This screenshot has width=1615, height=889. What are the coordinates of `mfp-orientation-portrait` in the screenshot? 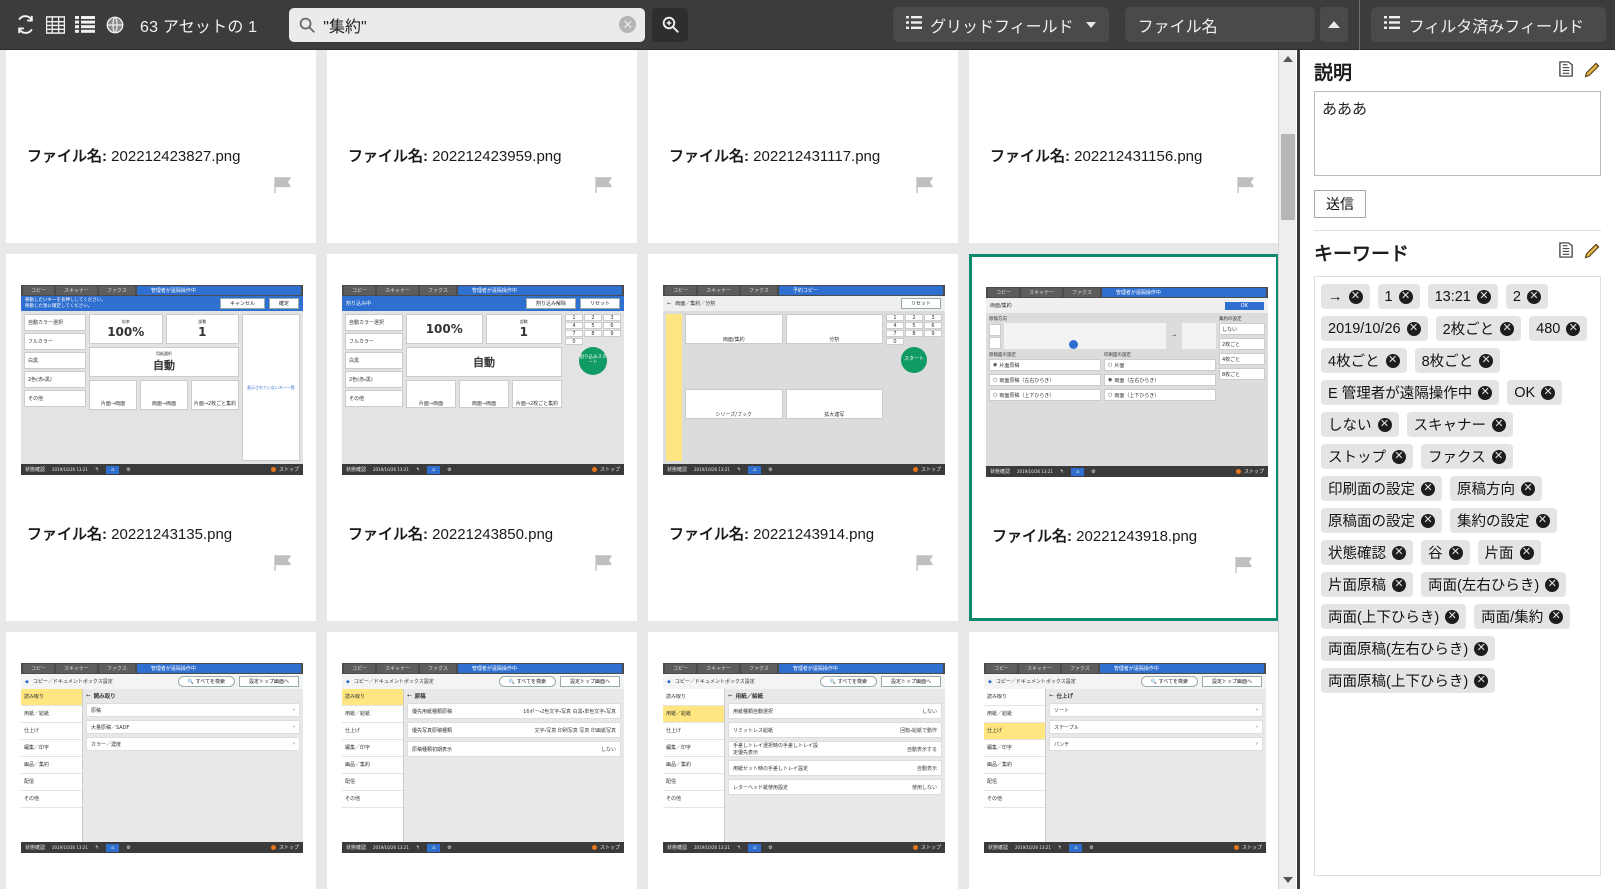 It's located at (995, 329).